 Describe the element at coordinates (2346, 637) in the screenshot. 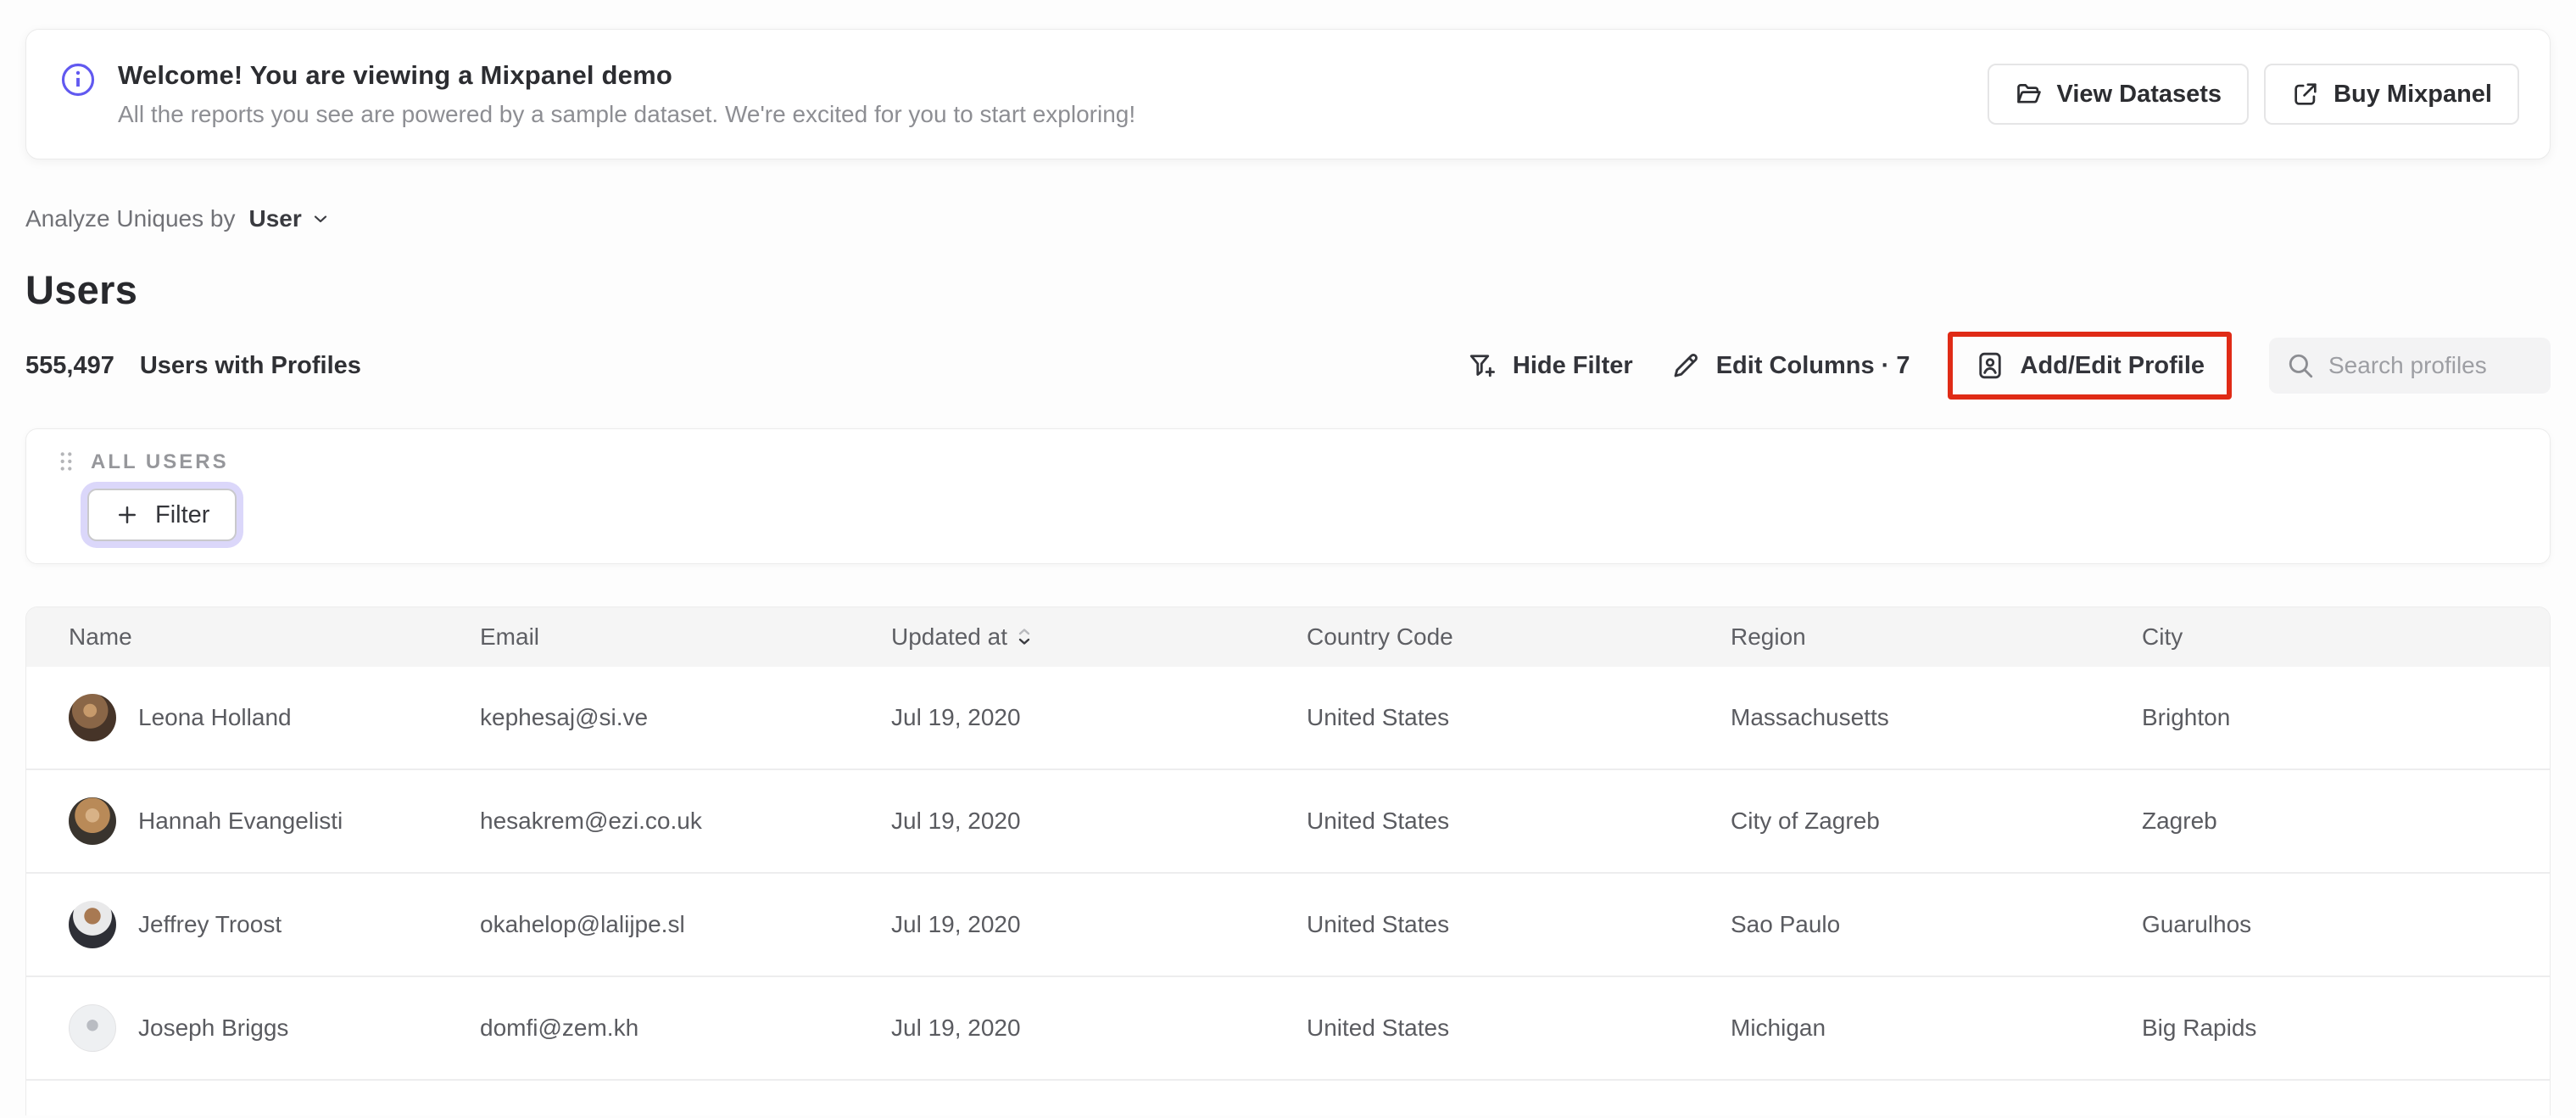

I see `column-header-city: City` at that location.